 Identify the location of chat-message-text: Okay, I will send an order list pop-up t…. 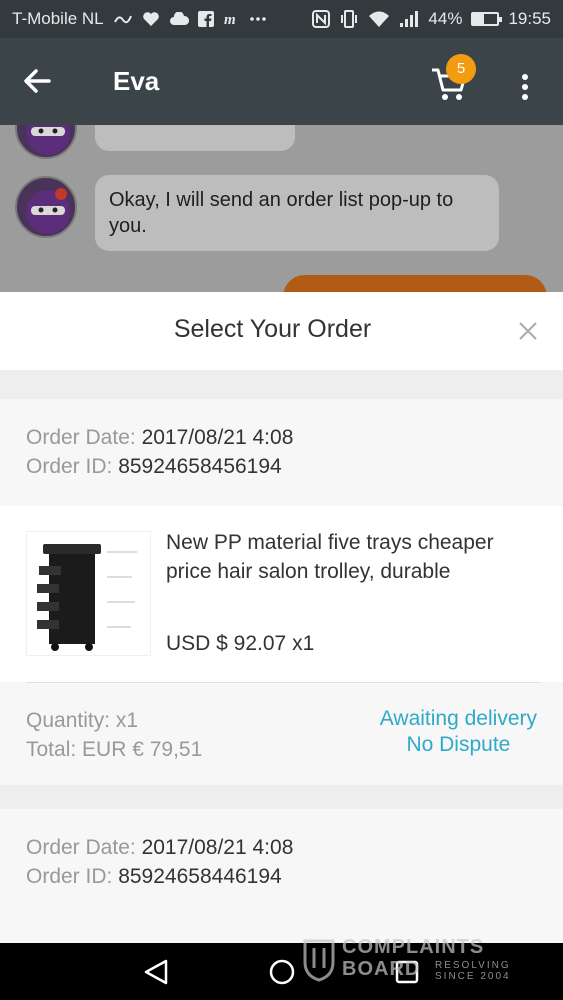
(281, 213).